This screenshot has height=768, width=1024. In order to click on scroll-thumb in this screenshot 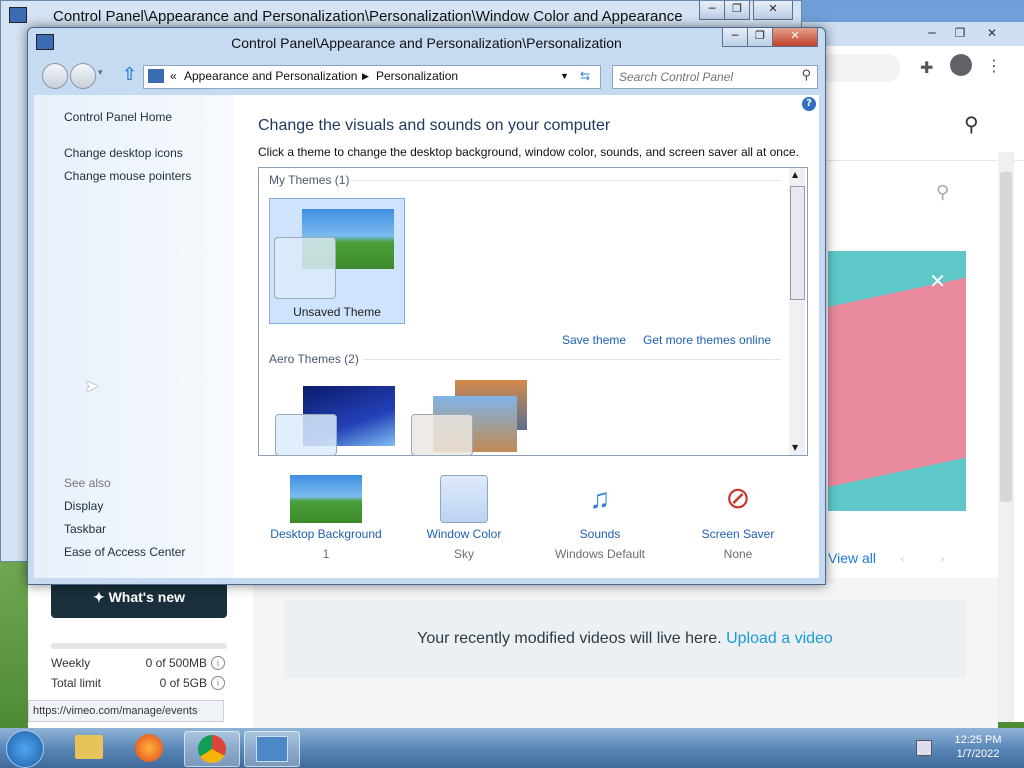, I will do `click(797, 243)`.